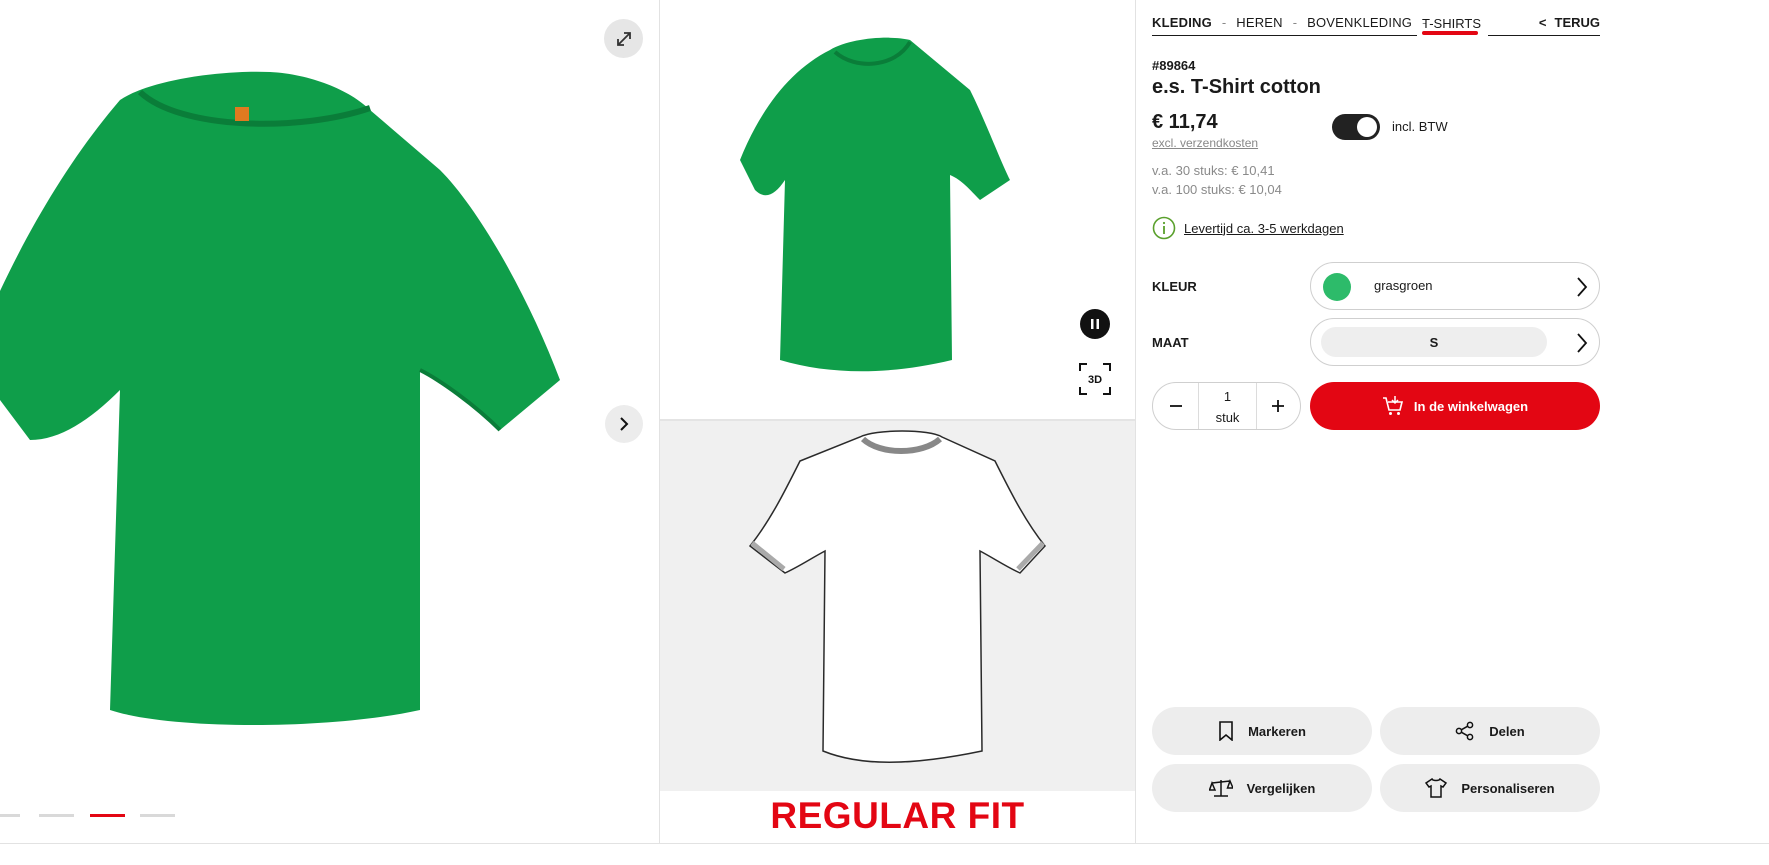 The image size is (1769, 865). What do you see at coordinates (1450, 33) in the screenshot?
I see `breadcrumb-current-underline` at bounding box center [1450, 33].